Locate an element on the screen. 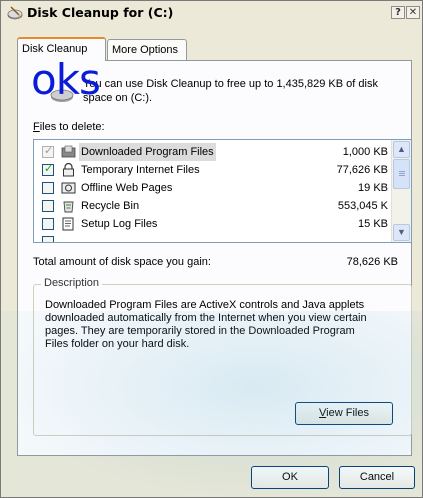 This screenshot has width=423, height=498. file-name: Temporary Internet Files is located at coordinates (140, 170).